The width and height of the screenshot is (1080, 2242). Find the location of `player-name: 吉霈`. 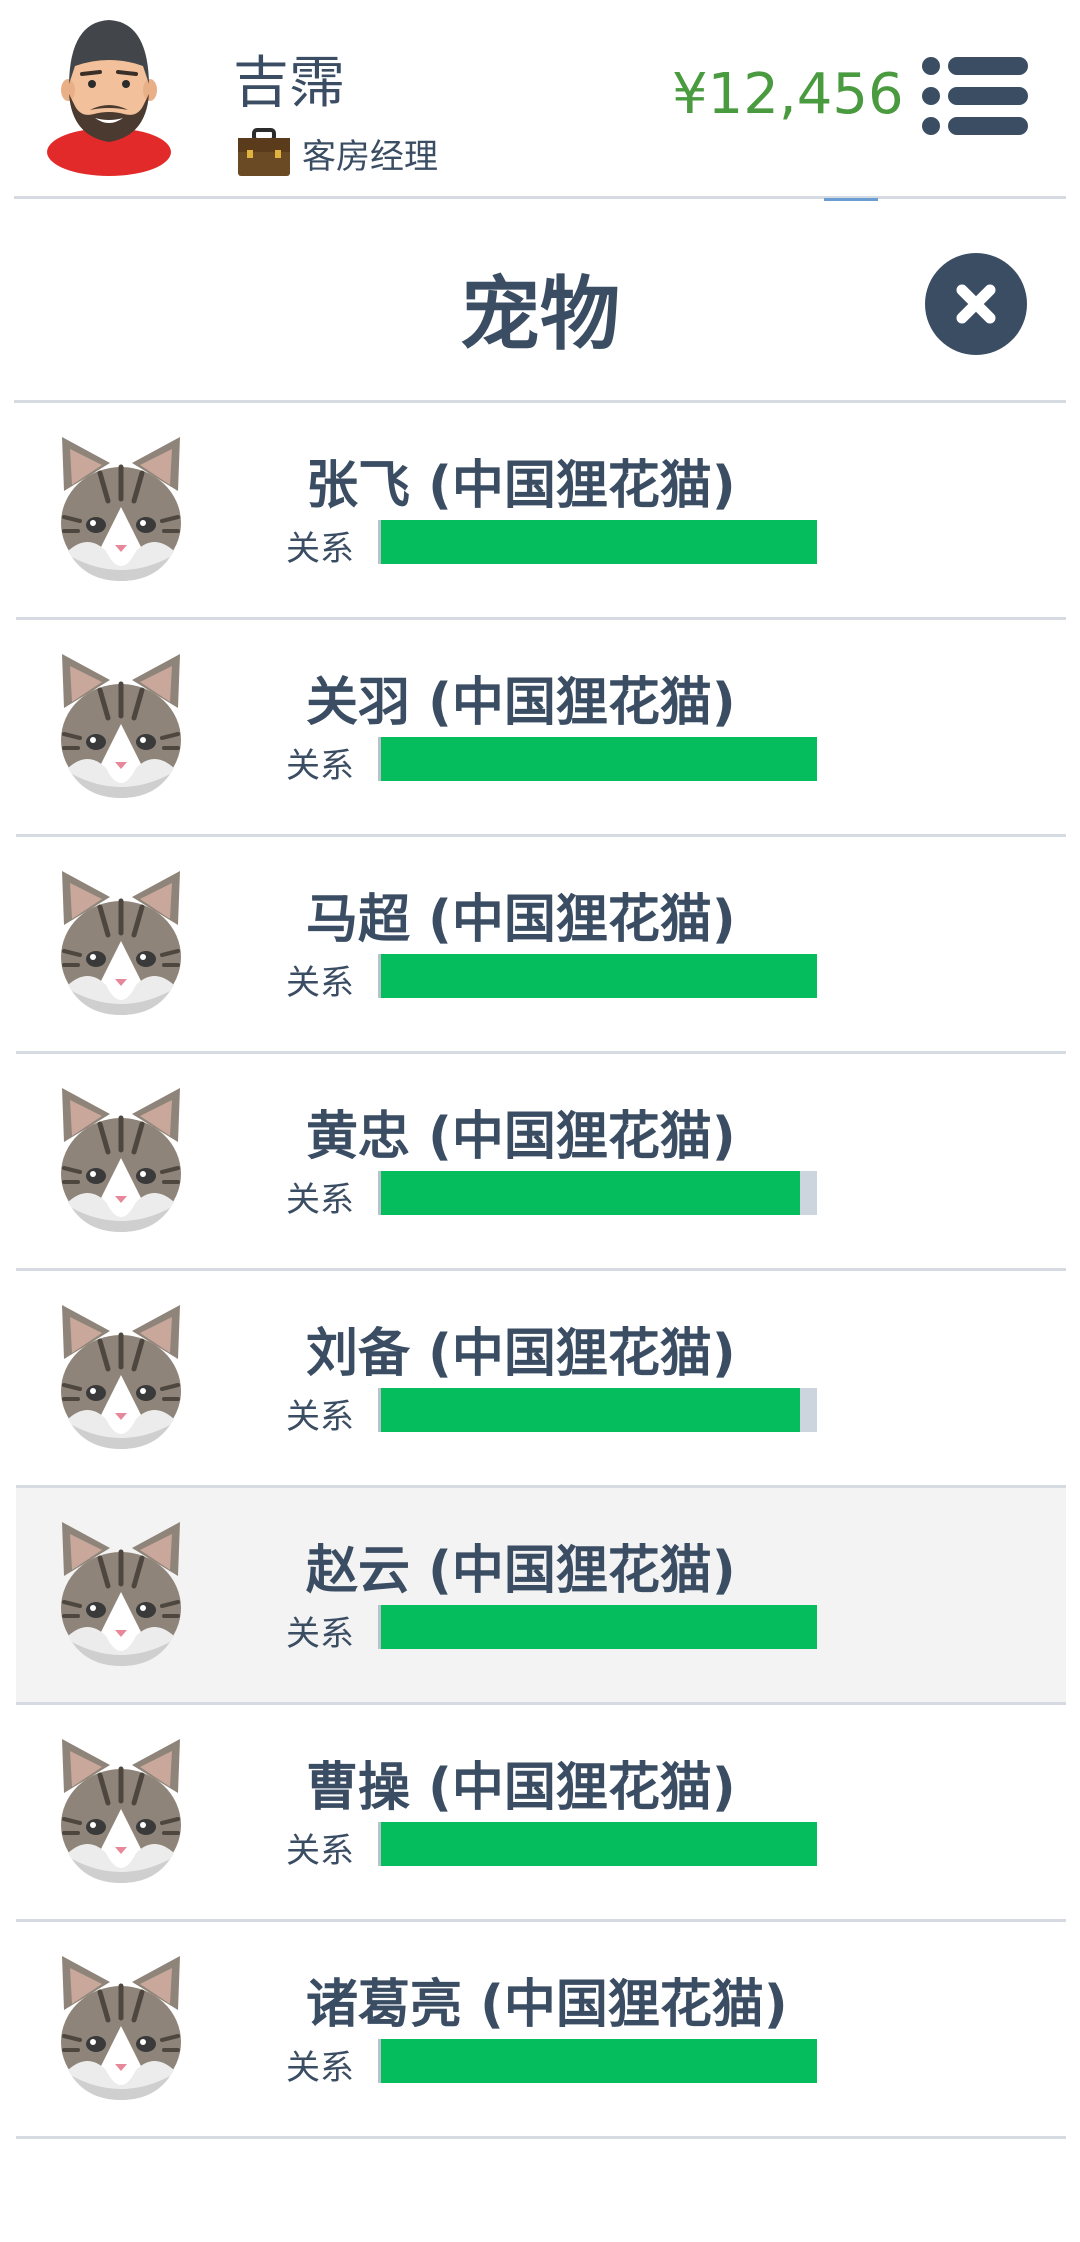

player-name: 吉霈 is located at coordinates (289, 83).